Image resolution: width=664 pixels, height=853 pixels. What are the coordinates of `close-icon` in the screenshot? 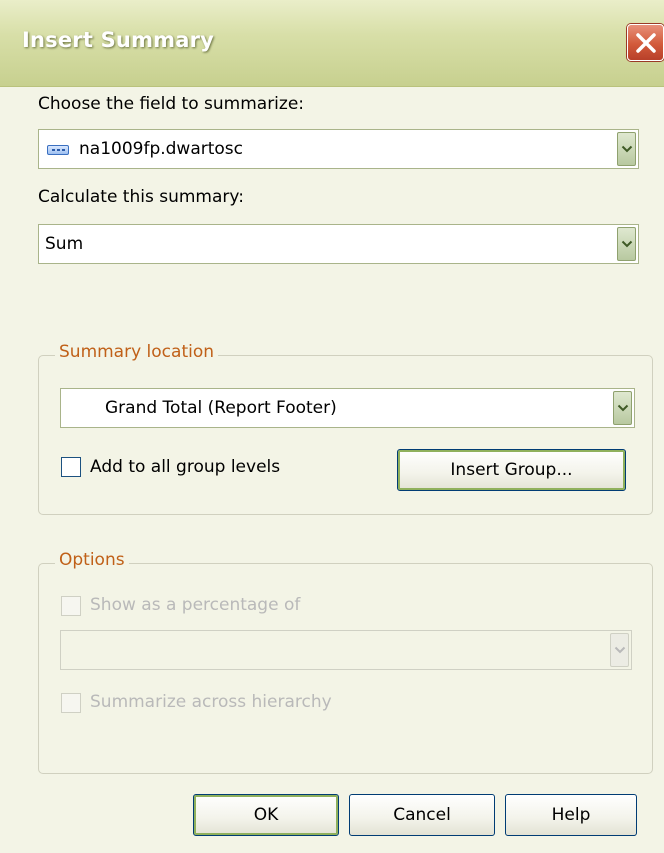 It's located at (646, 43).